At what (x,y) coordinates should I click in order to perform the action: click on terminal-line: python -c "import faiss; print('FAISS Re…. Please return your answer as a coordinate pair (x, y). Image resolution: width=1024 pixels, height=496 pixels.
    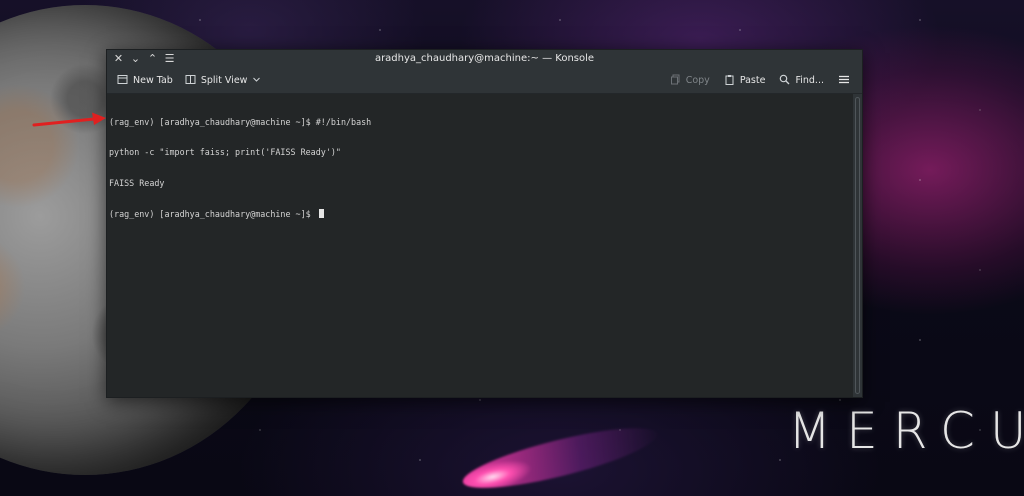
    Looking at the image, I should click on (225, 152).